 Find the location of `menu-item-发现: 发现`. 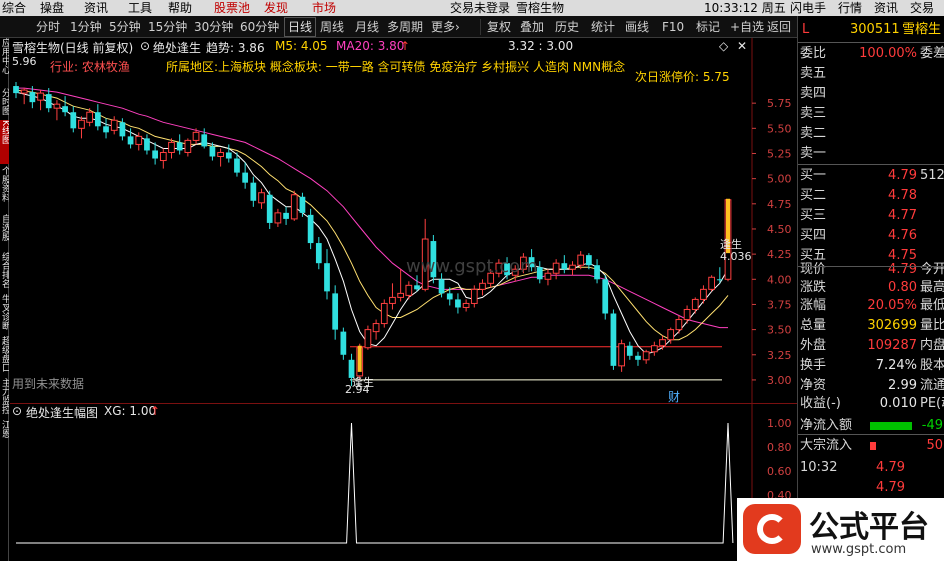

menu-item-发现: 发现 is located at coordinates (276, 8).